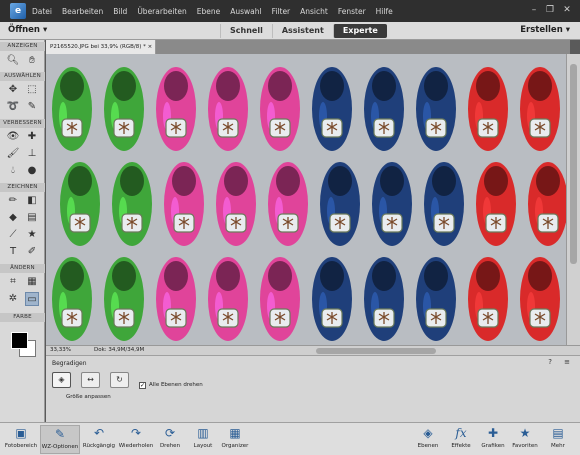 Image resolution: width=580 pixels, height=455 pixels. I want to click on grow-to-canvas-button: ◈, so click(61, 380).